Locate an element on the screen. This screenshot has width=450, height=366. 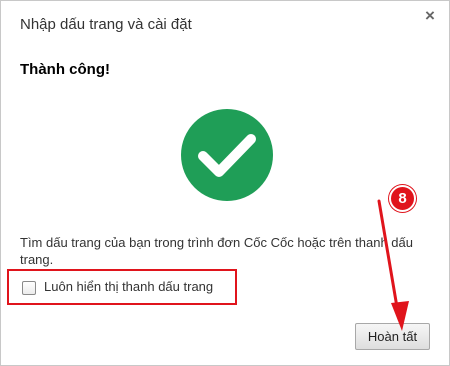
show-bookmarks-bar-option: Luôn hiển thị thanh dấu trang is located at coordinates (122, 287).